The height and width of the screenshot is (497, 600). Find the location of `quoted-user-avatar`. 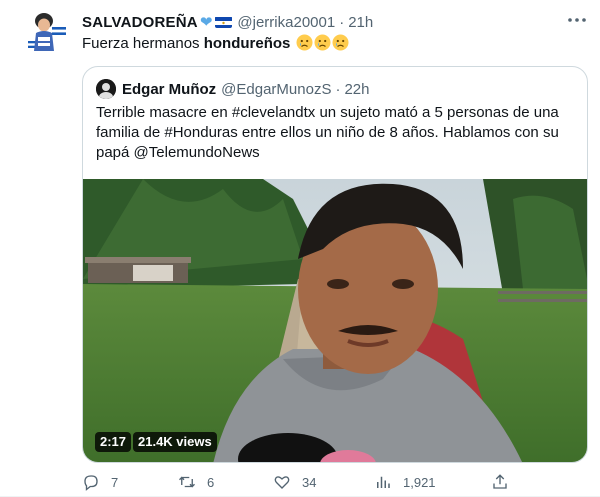

quoted-user-avatar is located at coordinates (106, 89).